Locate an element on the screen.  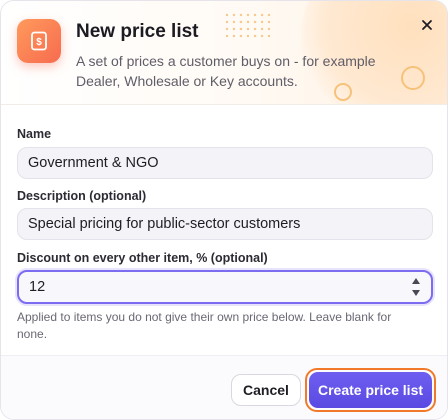
stepper-up-icon is located at coordinates (416, 281).